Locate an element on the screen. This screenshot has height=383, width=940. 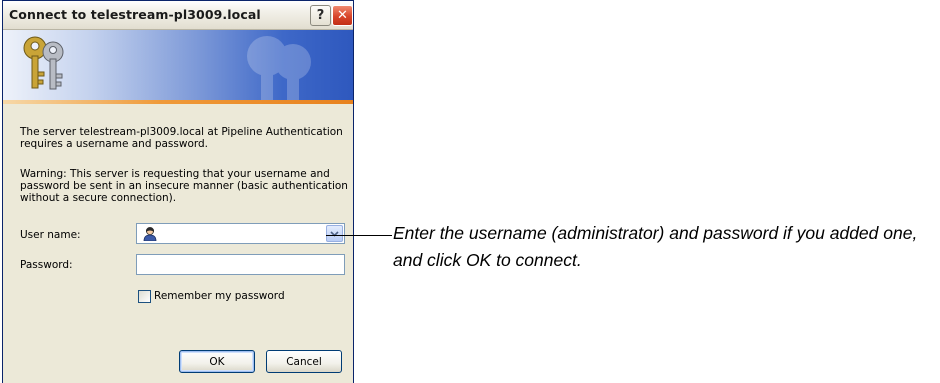
close-button: ✕ is located at coordinates (342, 15).